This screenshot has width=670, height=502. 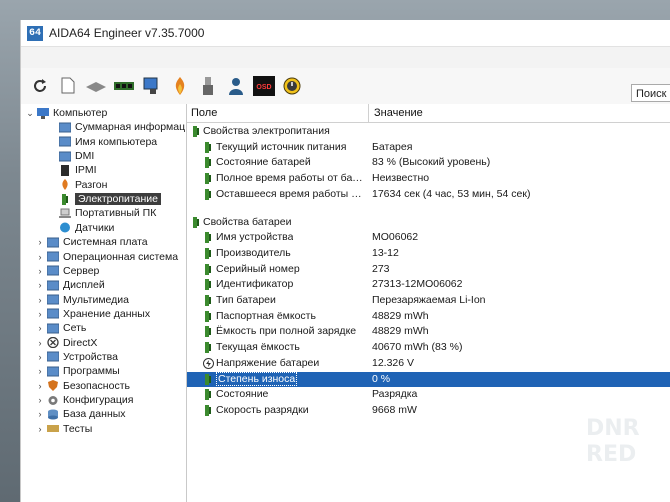 What do you see at coordinates (65, 141) in the screenshot?
I see `computer-name-icon` at bounding box center [65, 141].